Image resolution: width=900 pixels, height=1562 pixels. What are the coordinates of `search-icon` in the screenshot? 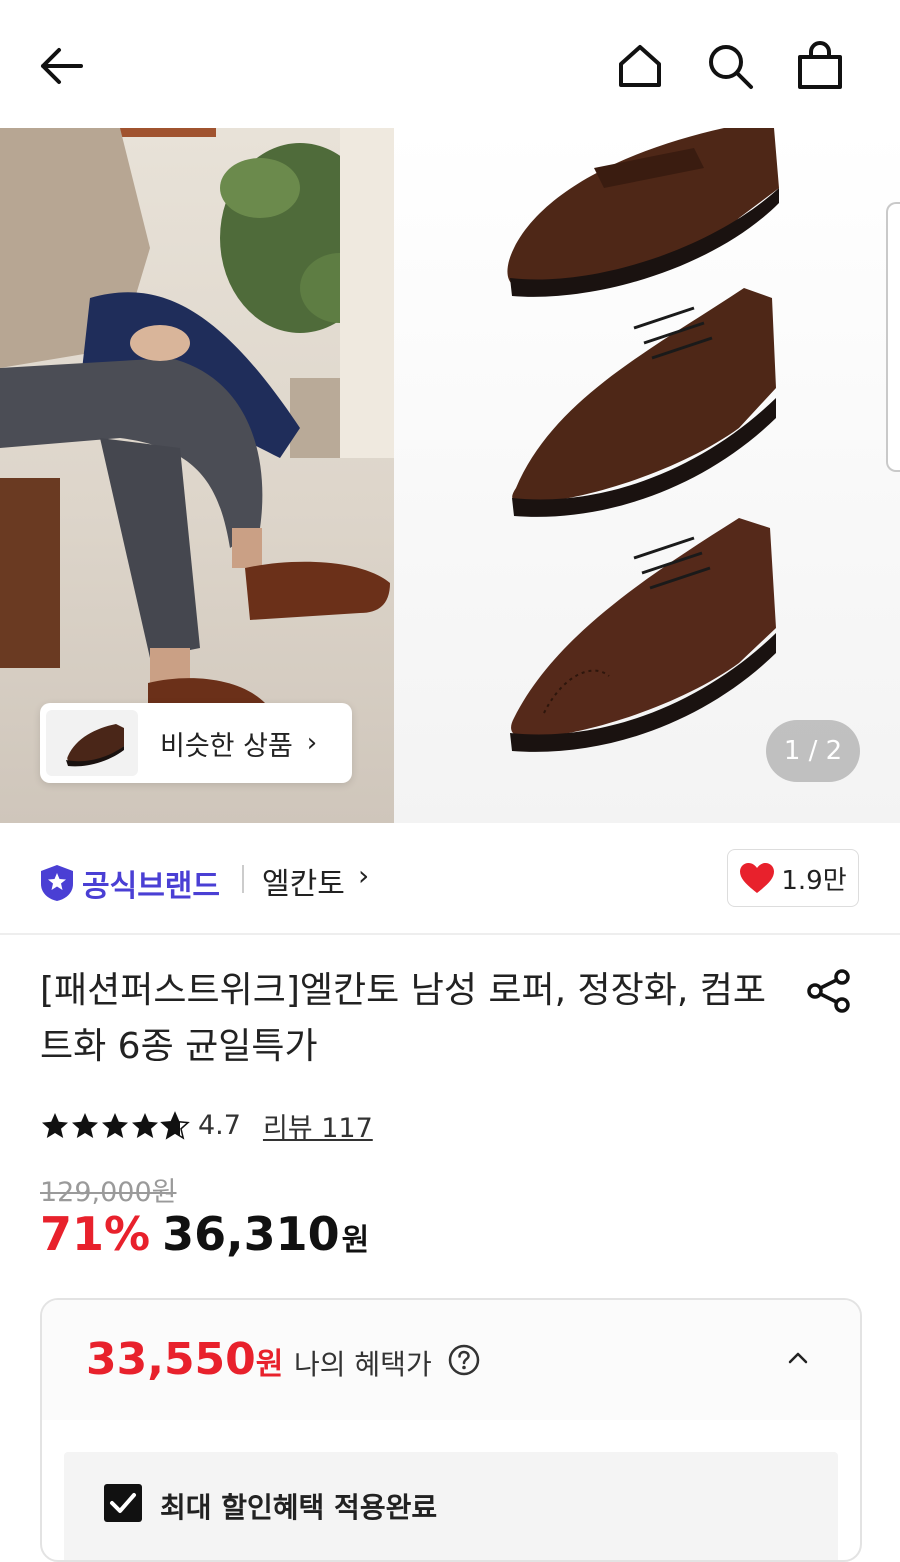 It's located at (730, 66).